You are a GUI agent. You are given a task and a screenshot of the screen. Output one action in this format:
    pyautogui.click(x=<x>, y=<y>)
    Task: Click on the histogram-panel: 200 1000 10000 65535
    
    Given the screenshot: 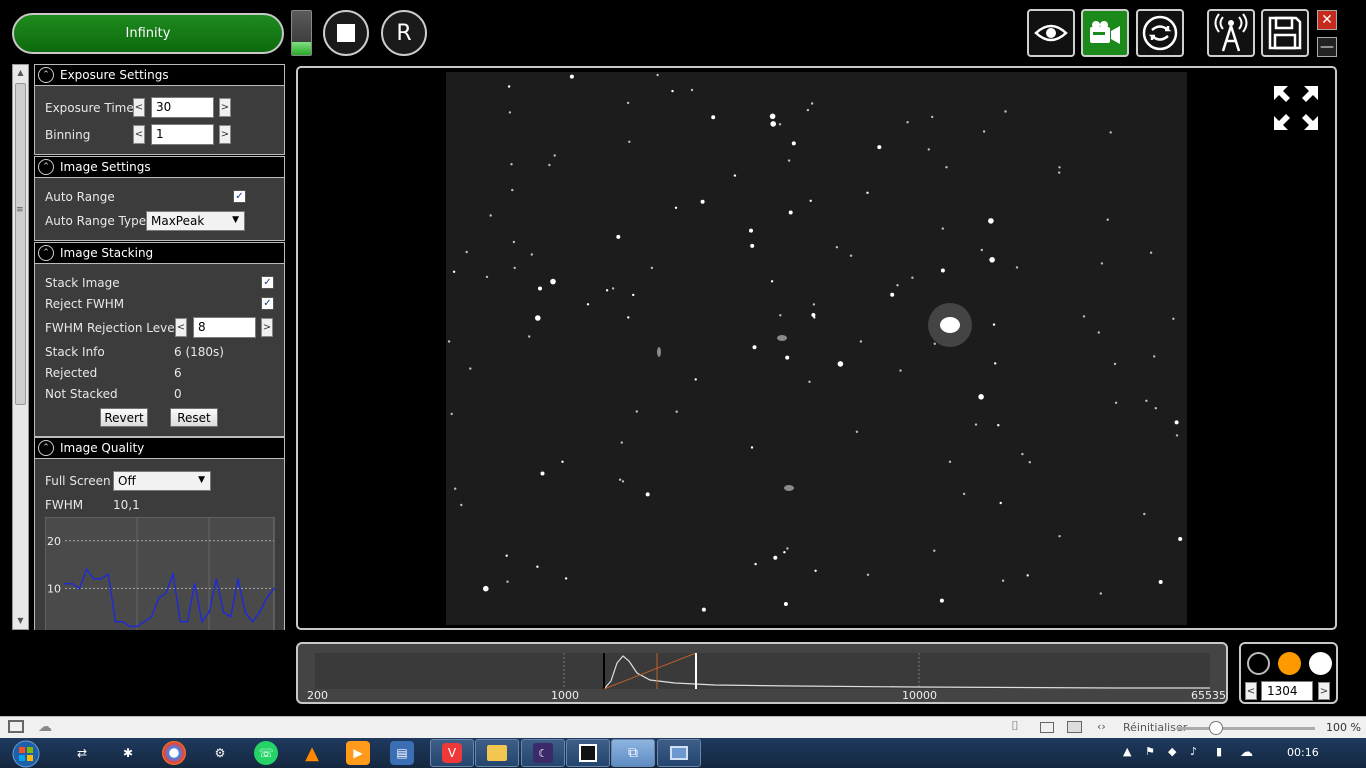 What is the action you would take?
    pyautogui.click(x=762, y=673)
    